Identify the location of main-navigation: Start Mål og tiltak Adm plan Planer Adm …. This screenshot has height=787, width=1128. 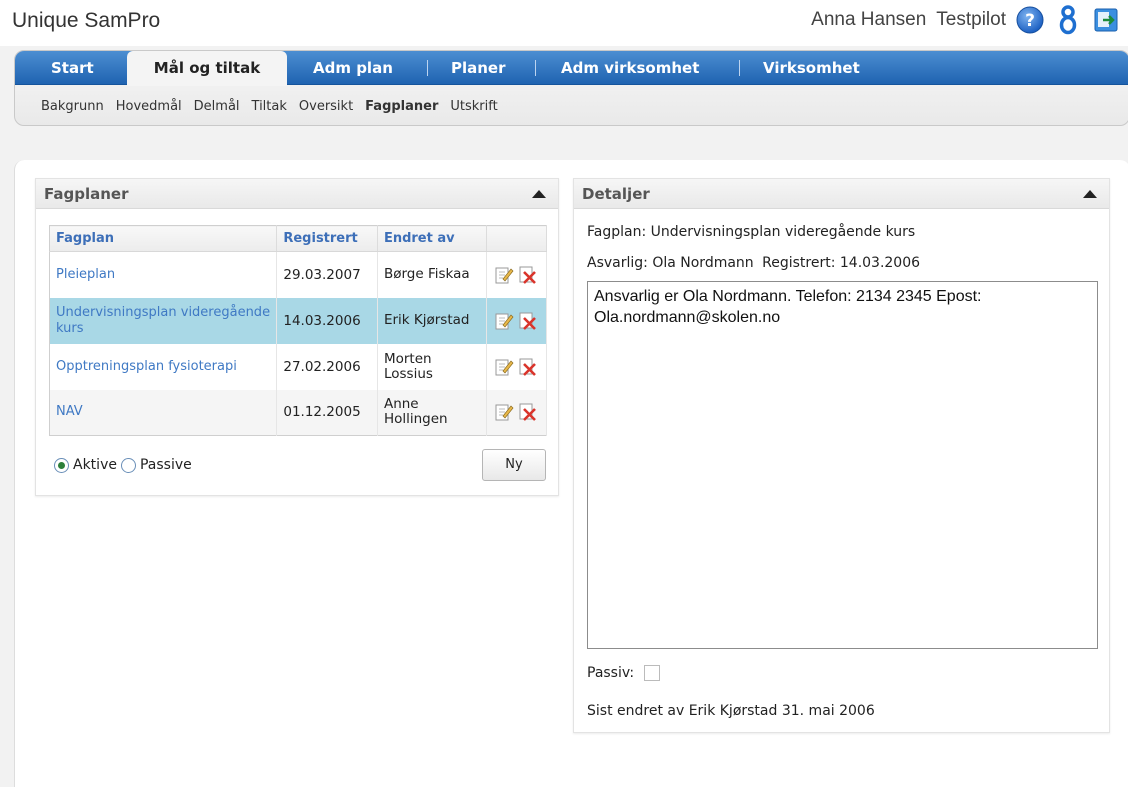
(571, 88).